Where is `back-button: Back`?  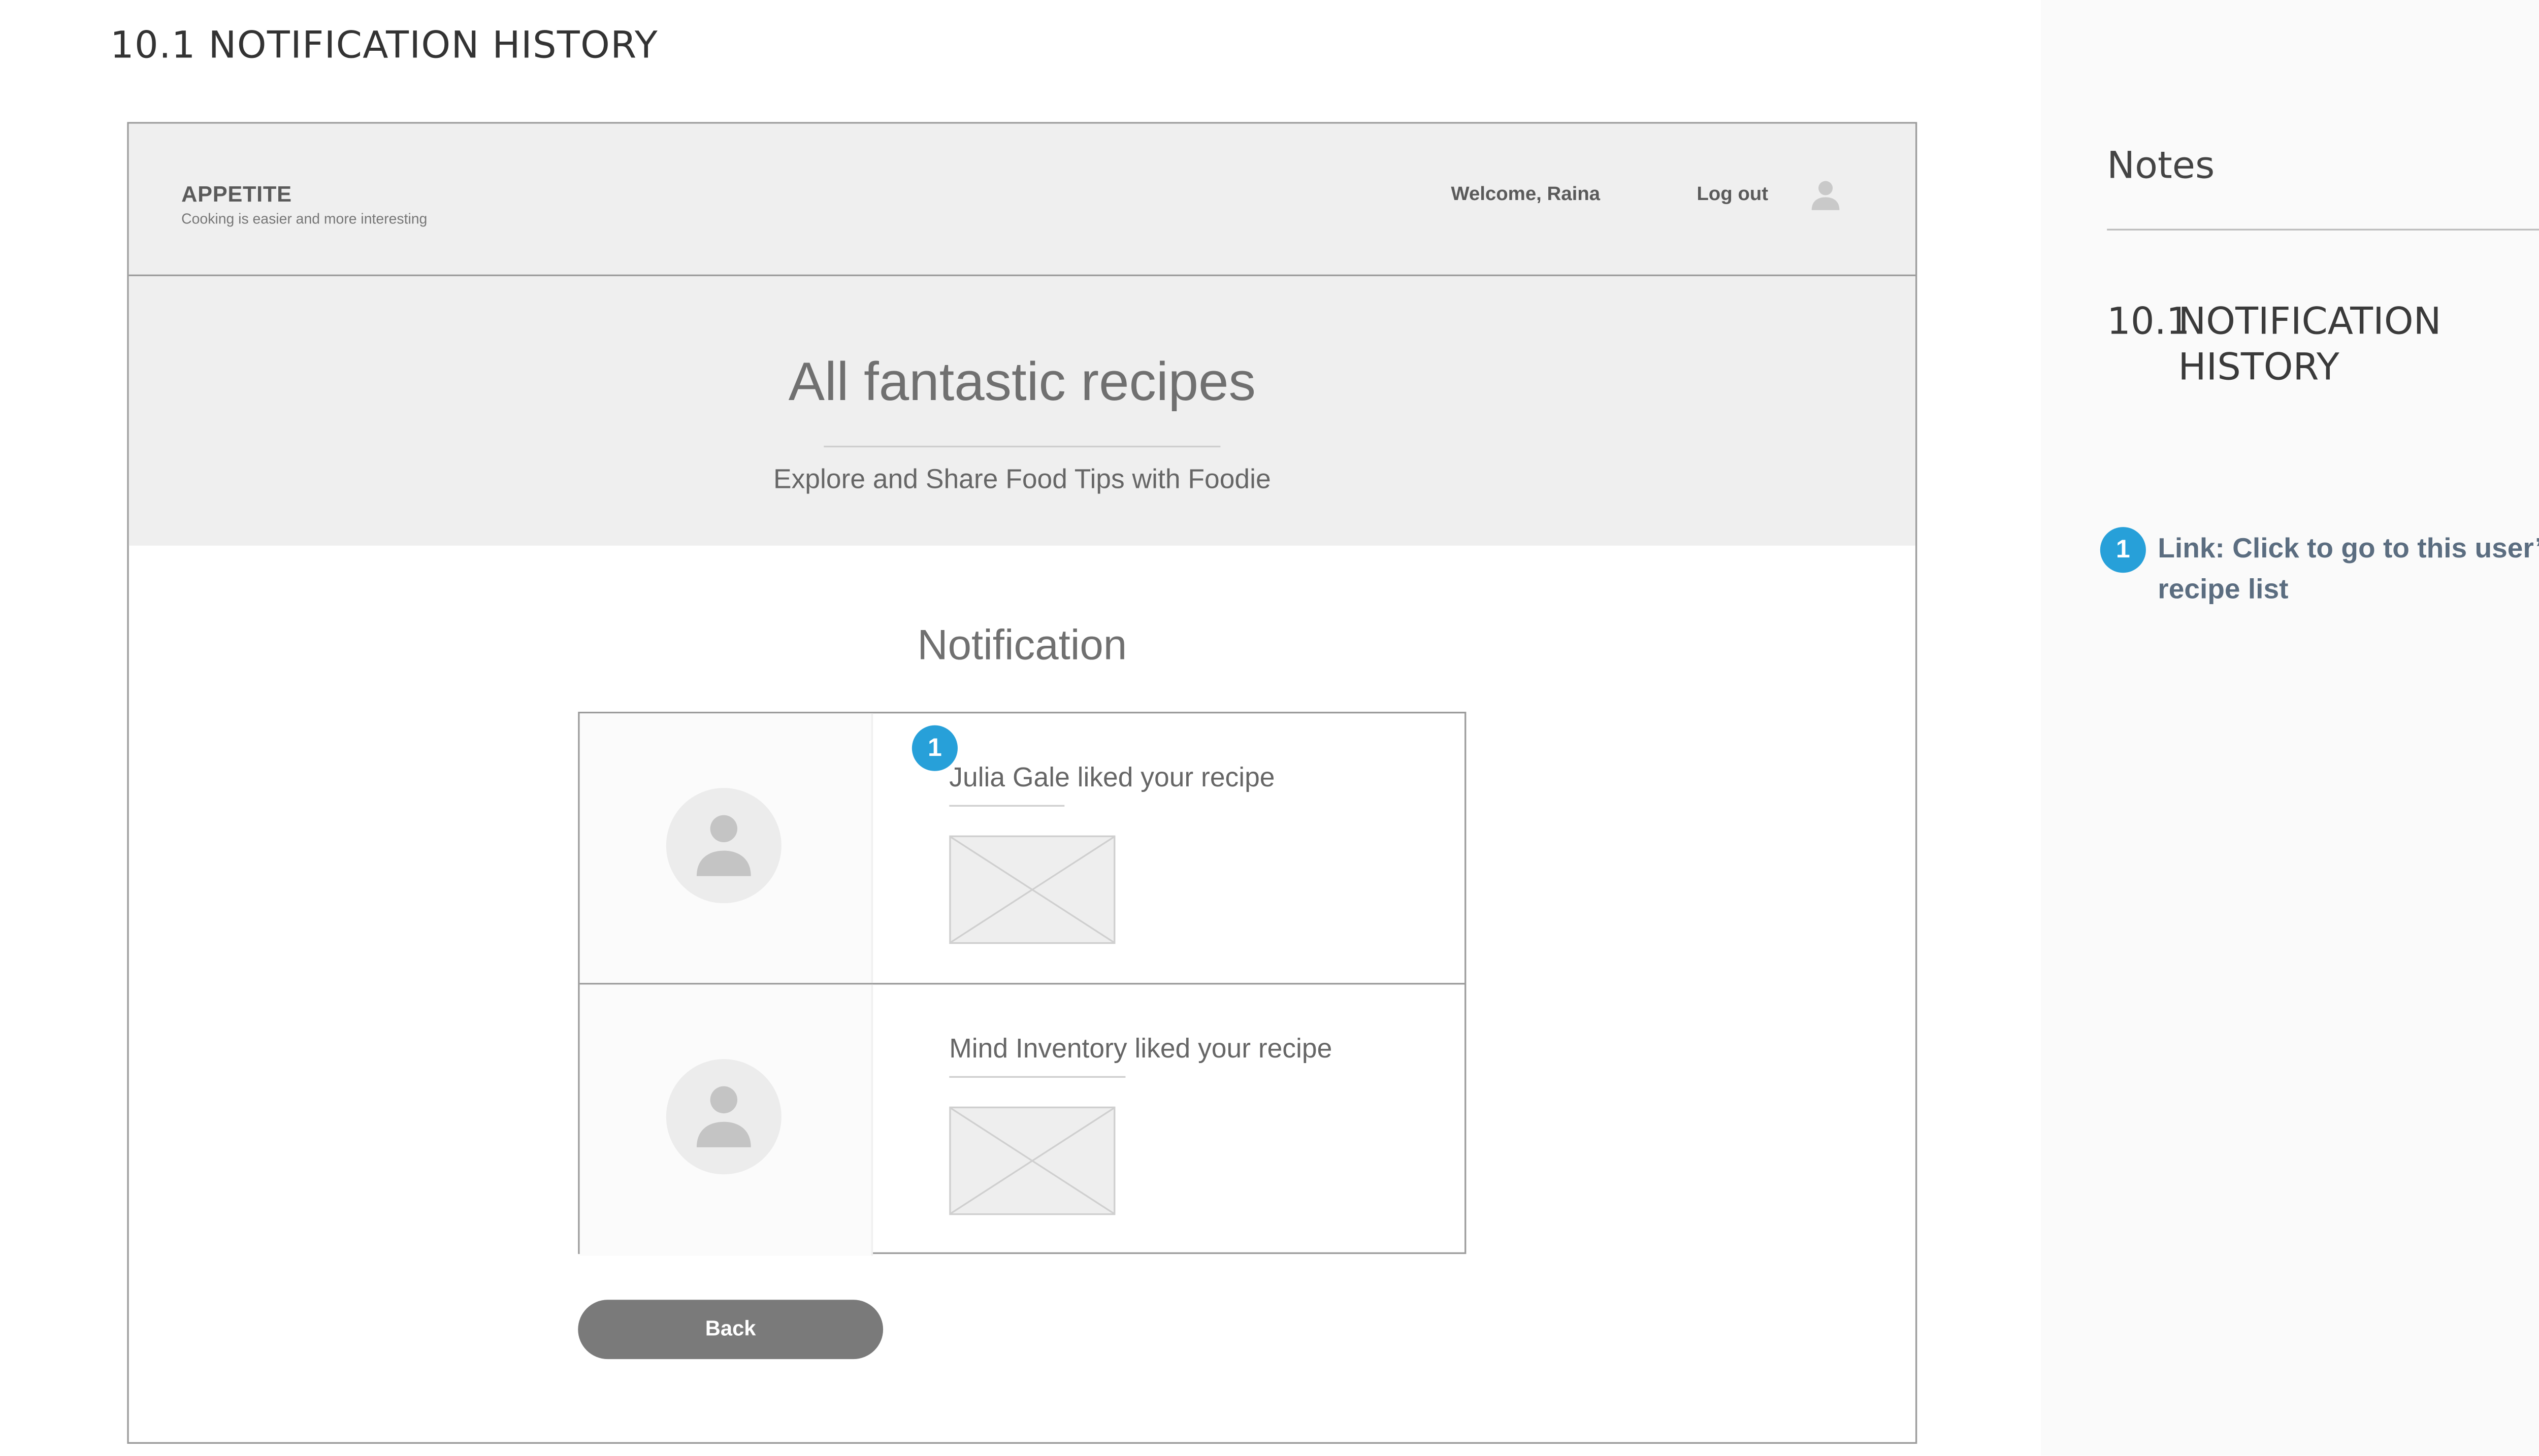
back-button: Back is located at coordinates (731, 1330).